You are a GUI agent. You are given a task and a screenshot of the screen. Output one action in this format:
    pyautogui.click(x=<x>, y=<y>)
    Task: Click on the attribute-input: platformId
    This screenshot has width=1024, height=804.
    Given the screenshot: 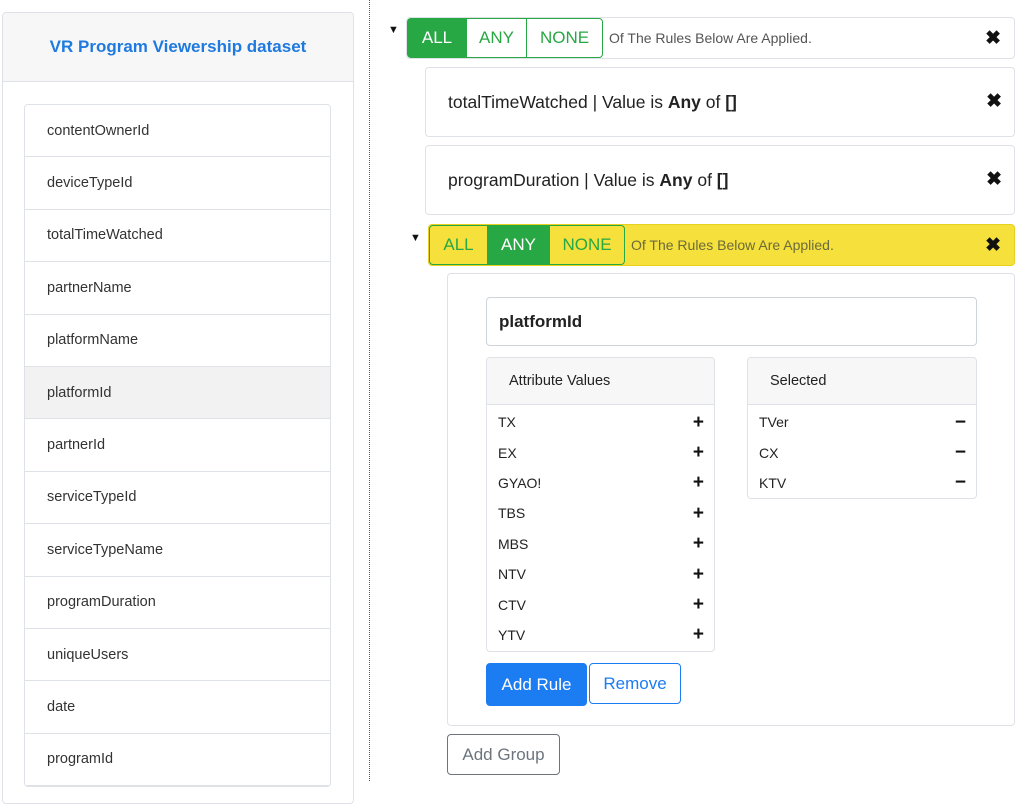 What is the action you would take?
    pyautogui.click(x=731, y=321)
    